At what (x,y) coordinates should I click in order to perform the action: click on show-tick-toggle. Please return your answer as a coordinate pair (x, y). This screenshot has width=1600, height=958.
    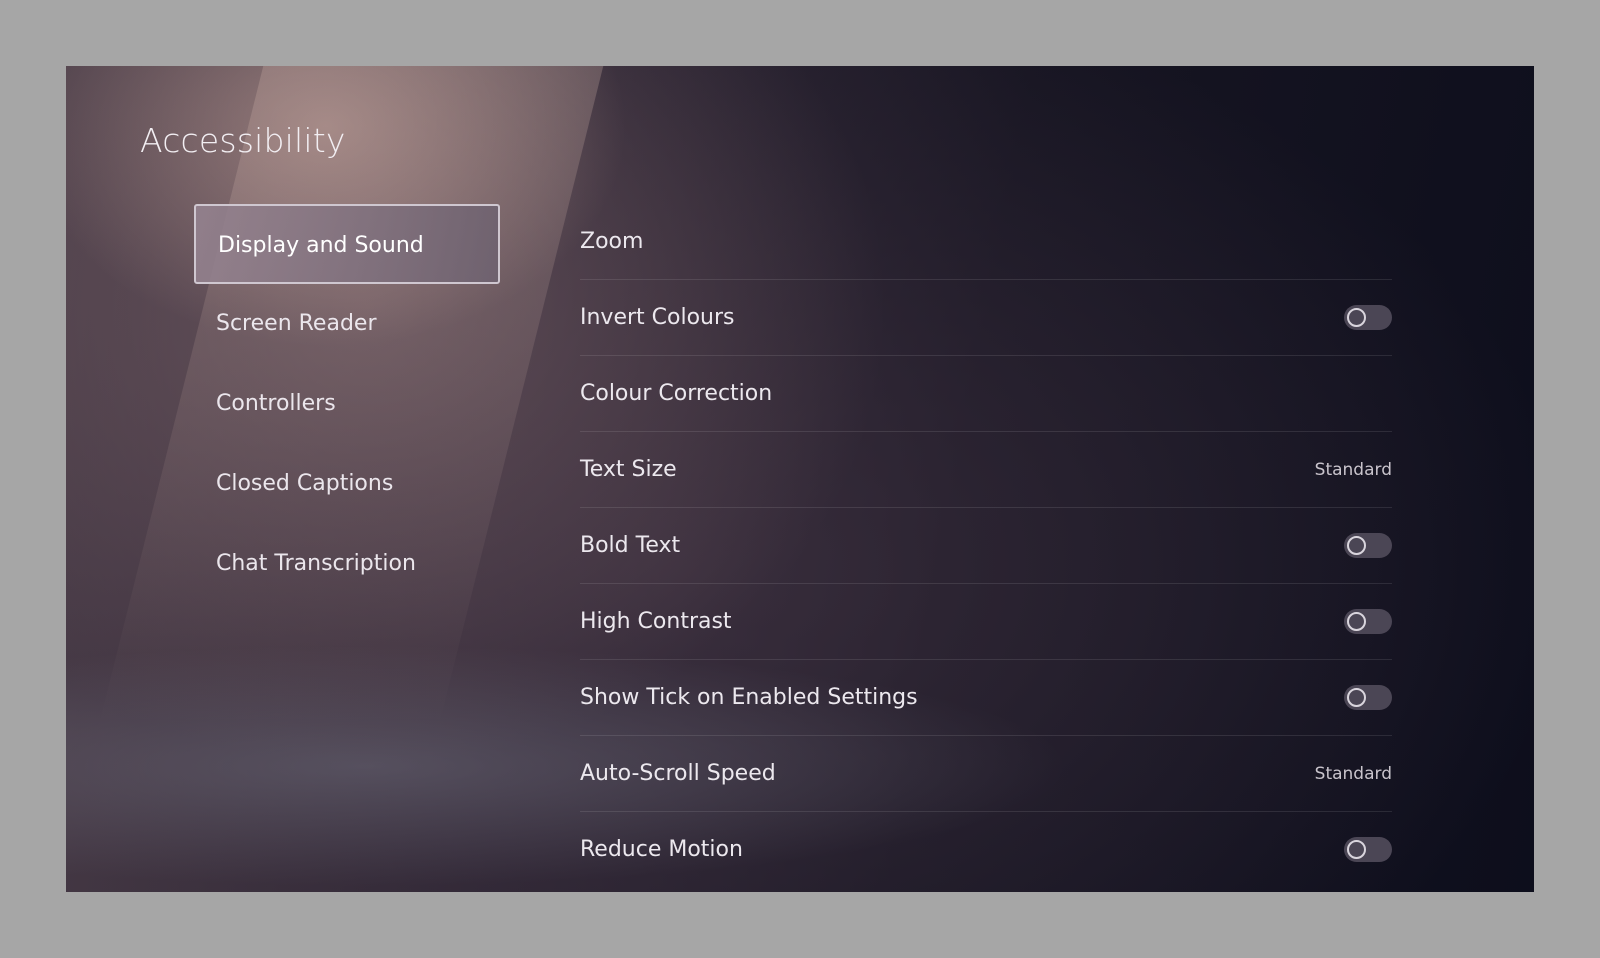
    Looking at the image, I should click on (1368, 697).